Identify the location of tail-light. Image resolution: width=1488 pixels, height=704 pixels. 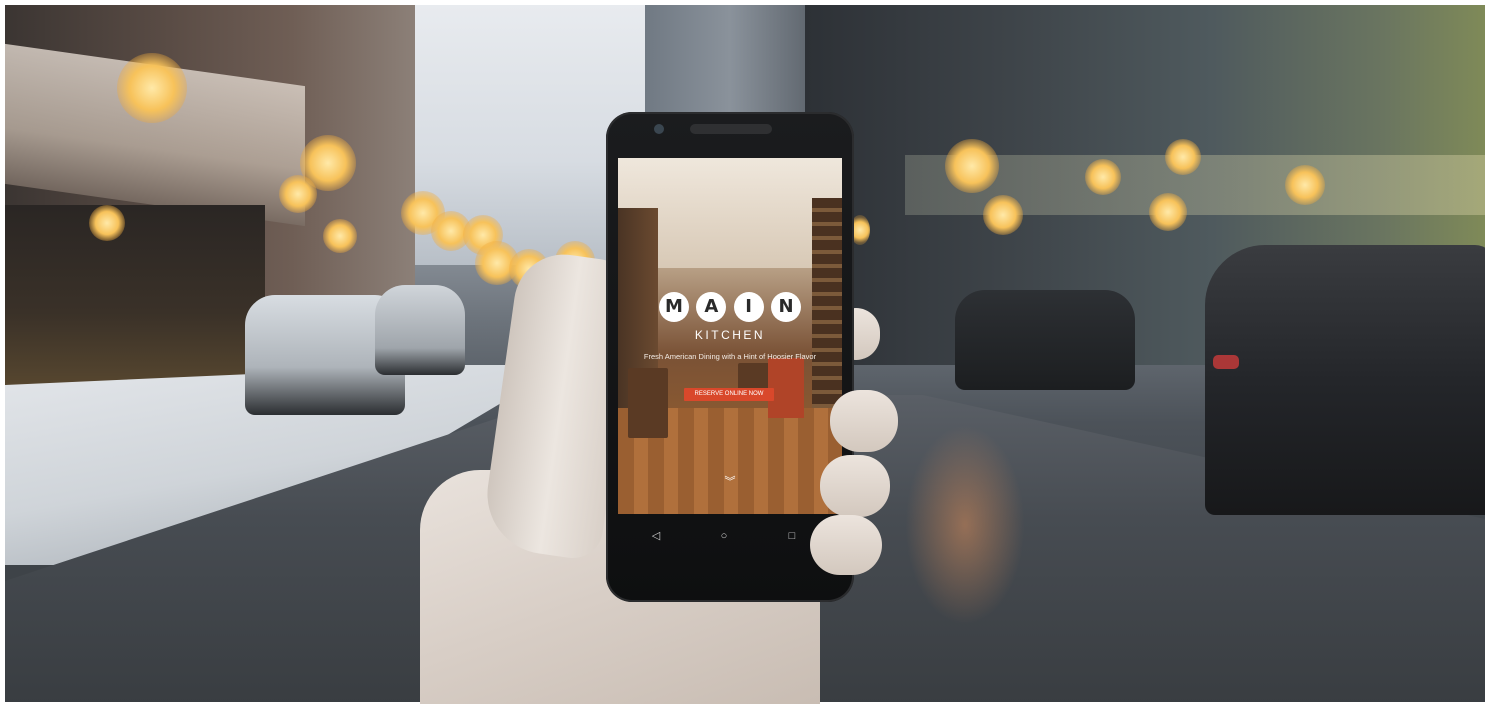
(1226, 362).